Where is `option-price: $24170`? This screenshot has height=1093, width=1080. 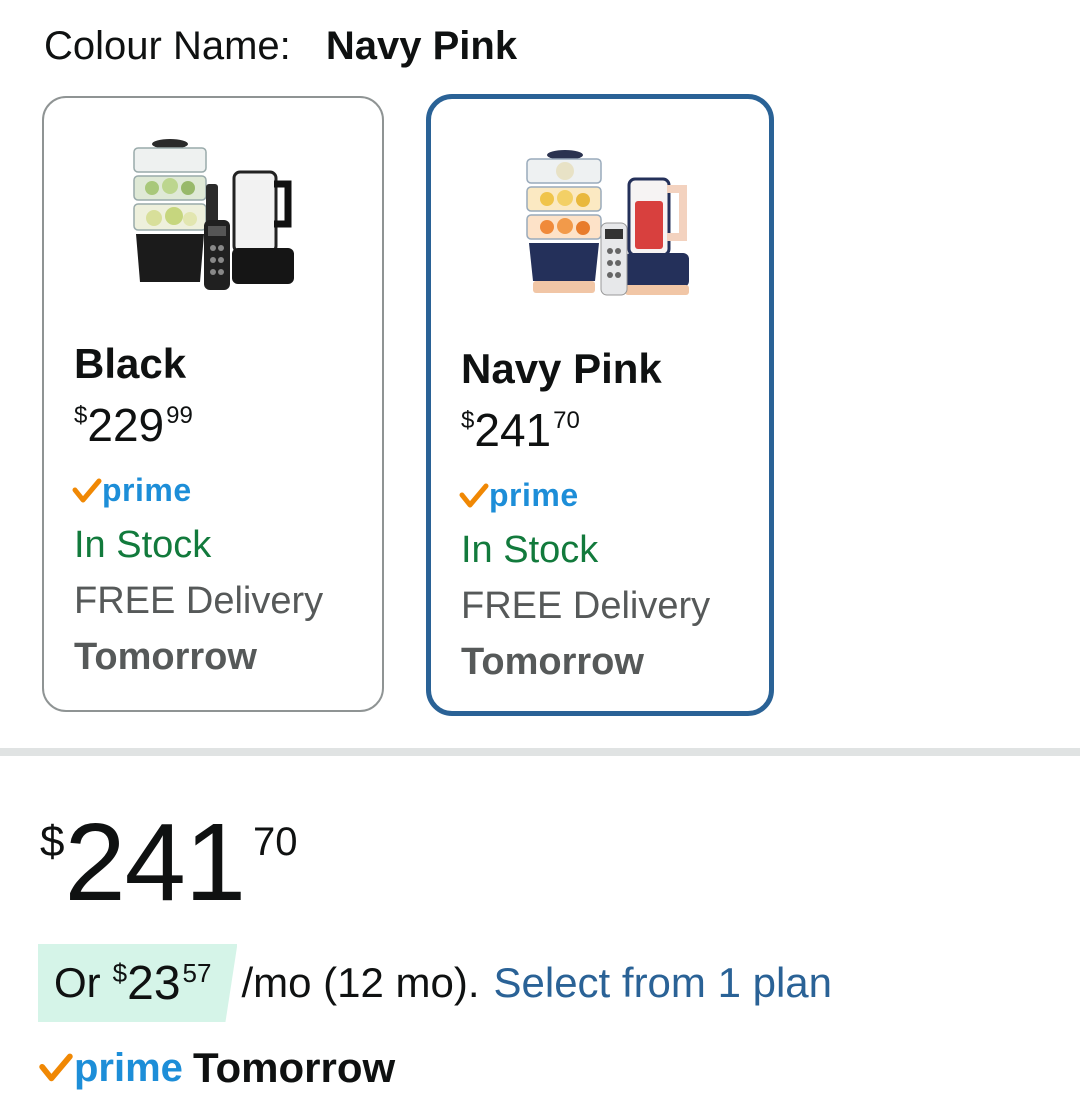 option-price: $24170 is located at coordinates (520, 430).